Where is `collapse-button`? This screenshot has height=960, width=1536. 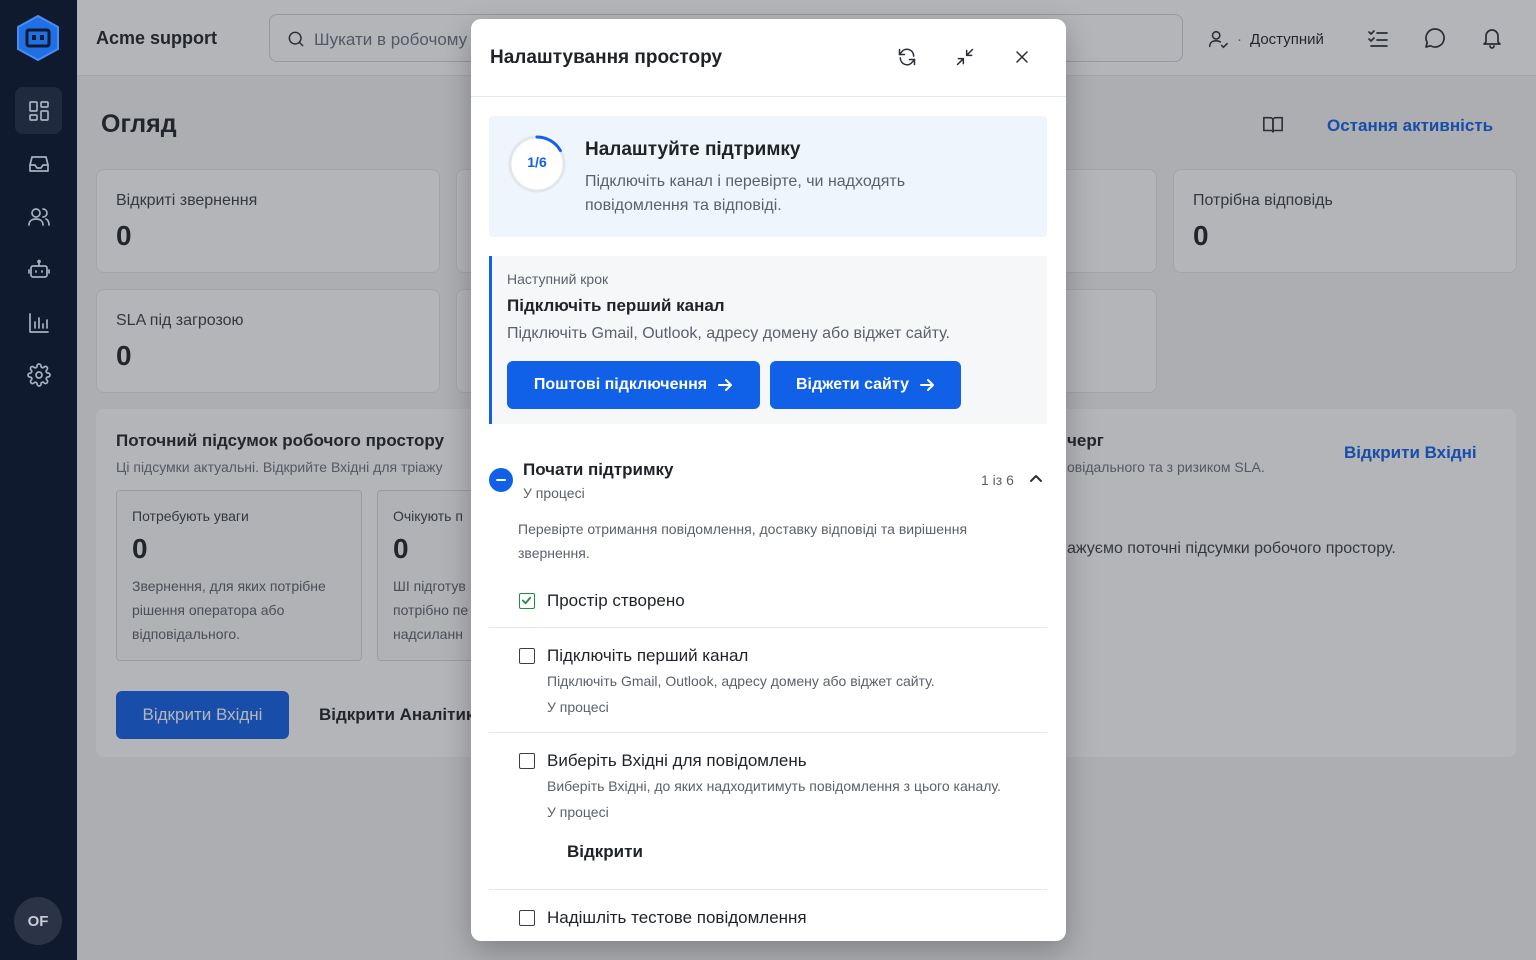
collapse-button is located at coordinates (965, 57).